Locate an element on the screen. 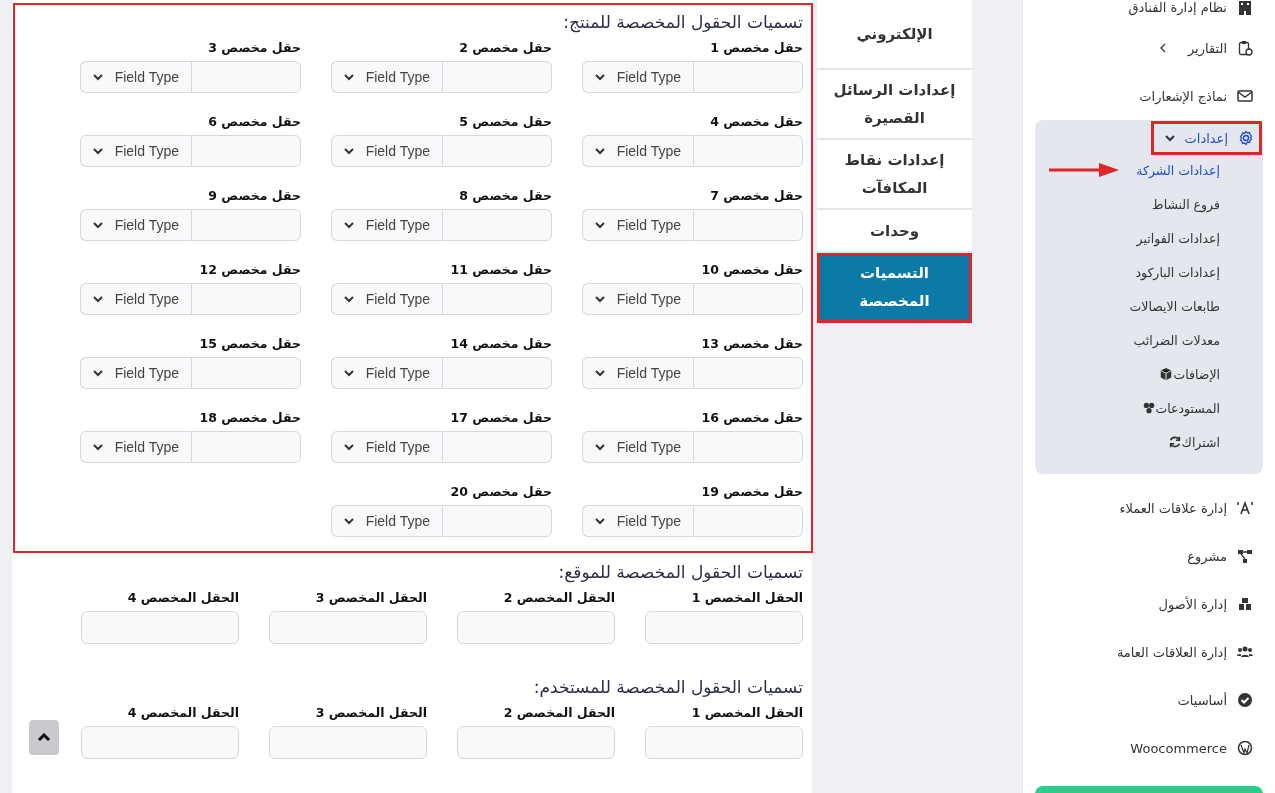 The height and width of the screenshot is (793, 1275). sidebar-item: أساسيات is located at coordinates (1149, 700).